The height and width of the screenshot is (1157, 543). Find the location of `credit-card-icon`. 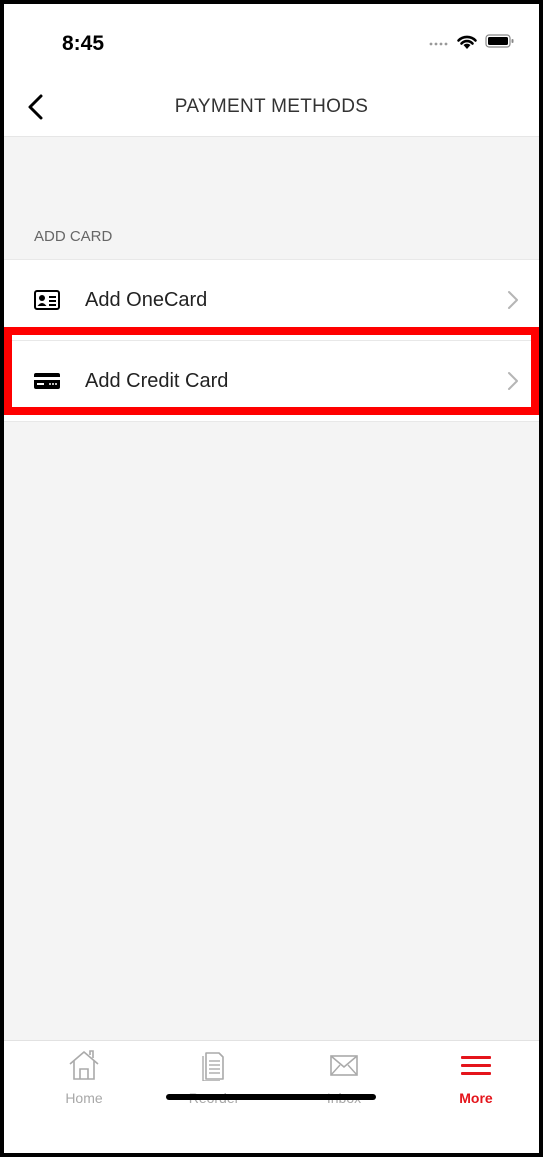

credit-card-icon is located at coordinates (47, 381).